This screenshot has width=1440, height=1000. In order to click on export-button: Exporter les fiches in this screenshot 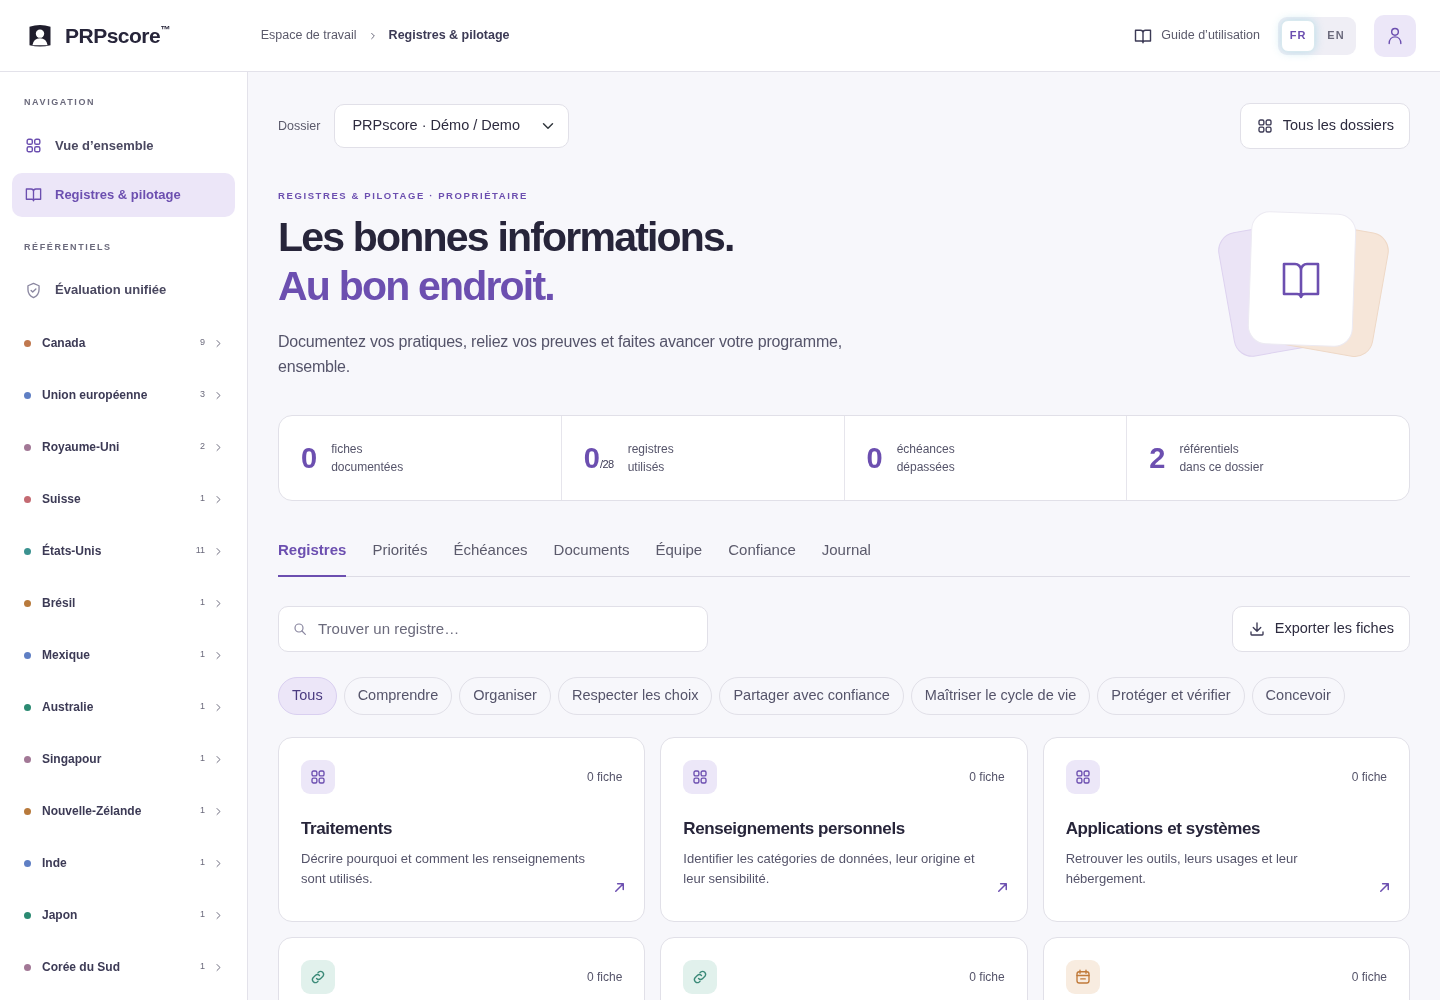, I will do `click(1320, 628)`.